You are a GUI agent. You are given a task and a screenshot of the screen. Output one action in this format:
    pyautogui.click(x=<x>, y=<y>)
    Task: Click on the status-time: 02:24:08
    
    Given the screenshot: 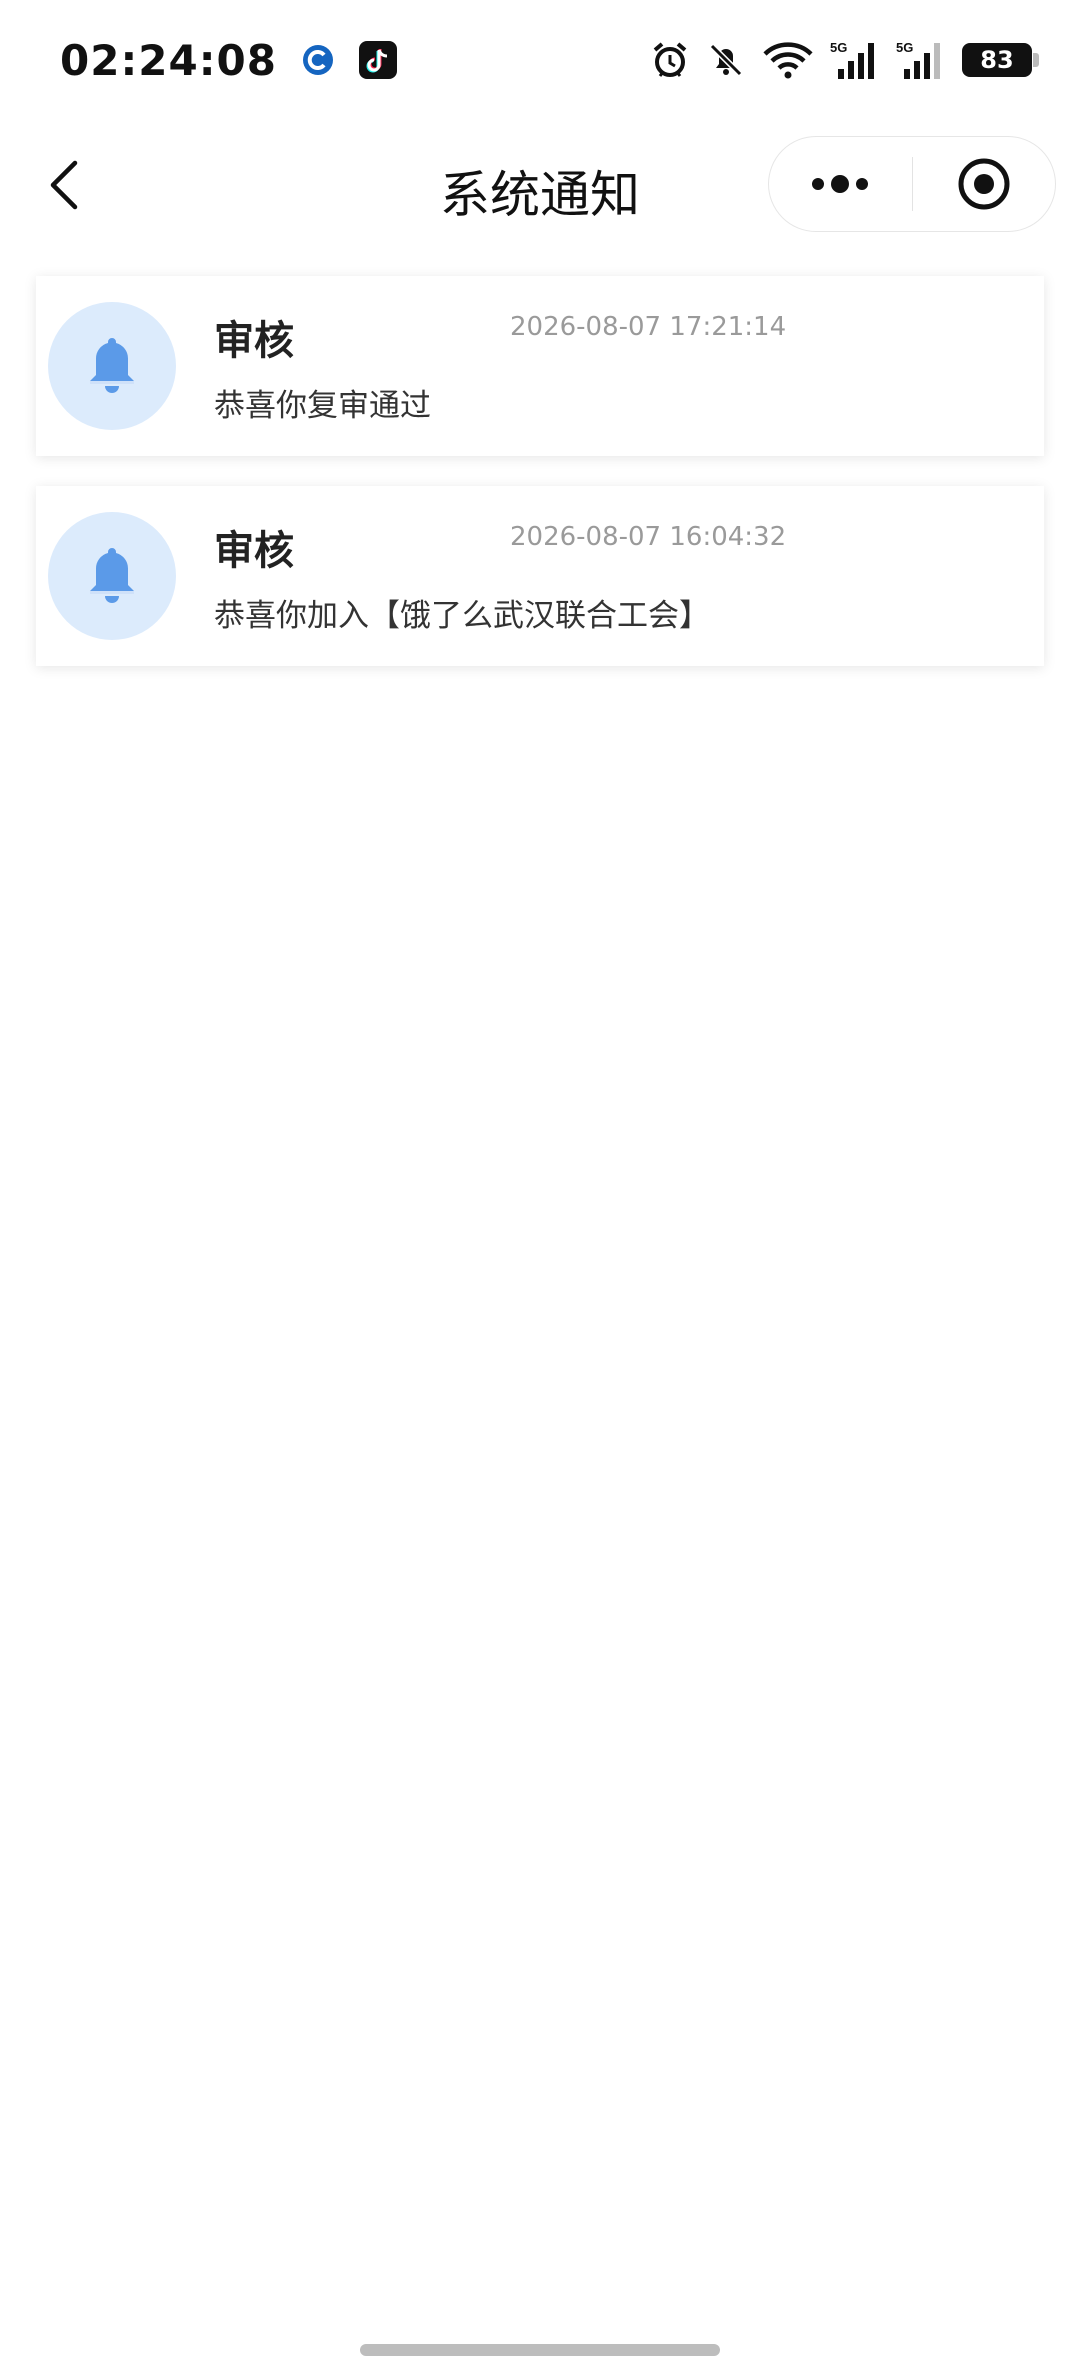 What is the action you would take?
    pyautogui.click(x=168, y=60)
    